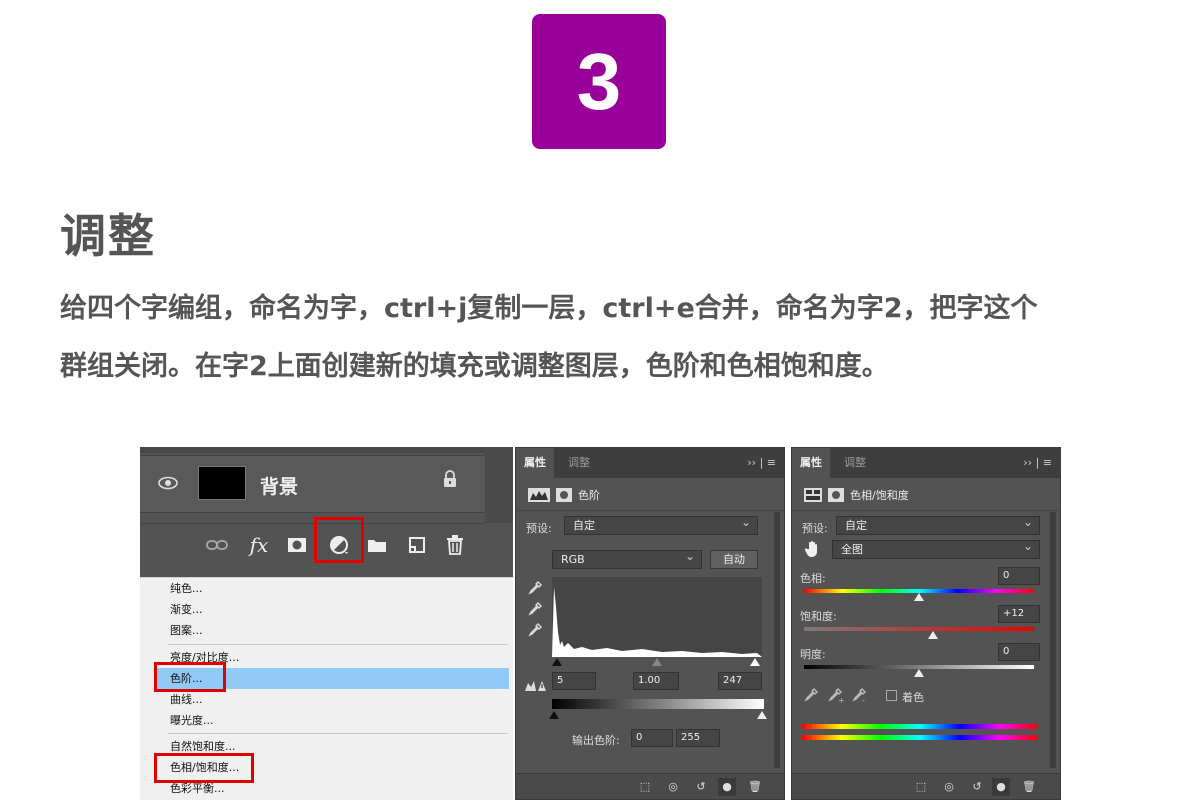 The width and height of the screenshot is (1200, 812). I want to click on gray-eyedropper-icon, so click(535, 612).